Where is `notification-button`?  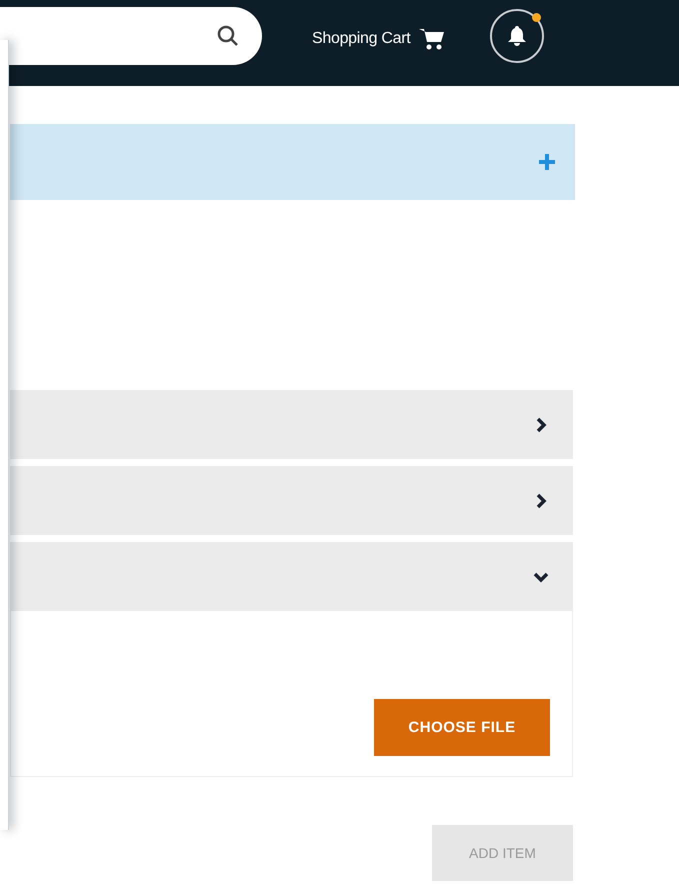 notification-button is located at coordinates (517, 36).